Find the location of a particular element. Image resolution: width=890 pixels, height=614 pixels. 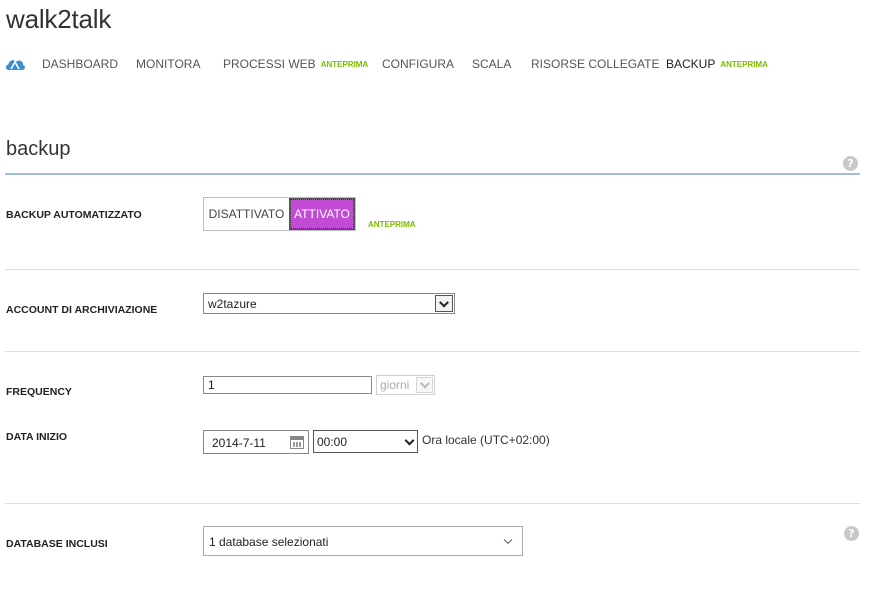

tab-monitora: MONITORA is located at coordinates (168, 64).